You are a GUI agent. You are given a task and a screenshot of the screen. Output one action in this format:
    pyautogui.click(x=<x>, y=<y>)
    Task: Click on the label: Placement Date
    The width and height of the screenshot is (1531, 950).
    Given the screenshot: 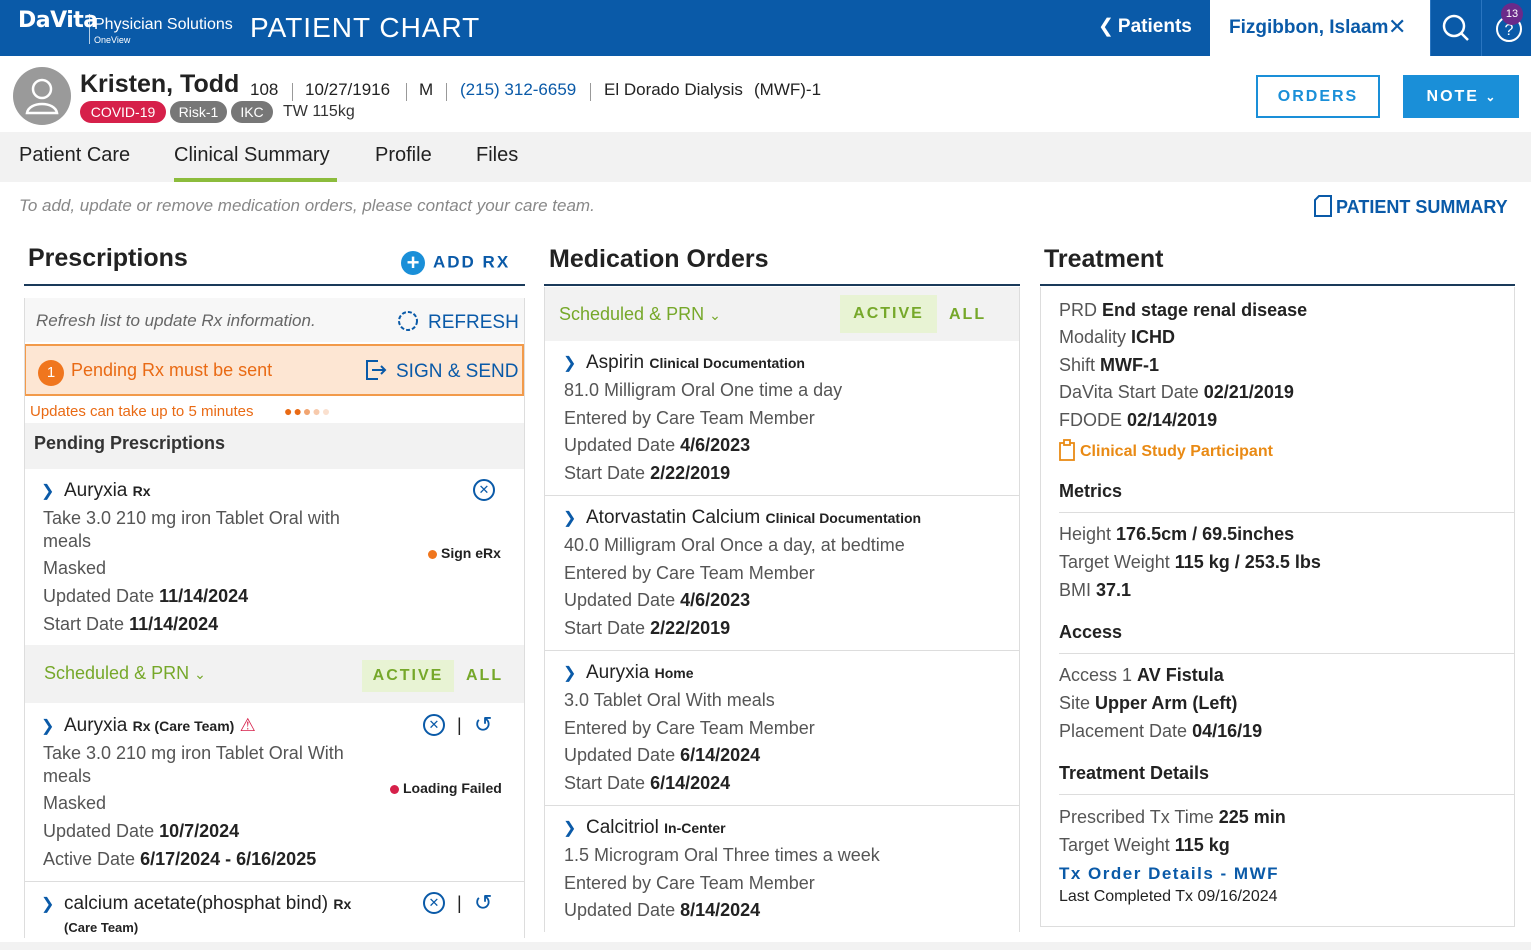 What is the action you would take?
    pyautogui.click(x=1123, y=731)
    